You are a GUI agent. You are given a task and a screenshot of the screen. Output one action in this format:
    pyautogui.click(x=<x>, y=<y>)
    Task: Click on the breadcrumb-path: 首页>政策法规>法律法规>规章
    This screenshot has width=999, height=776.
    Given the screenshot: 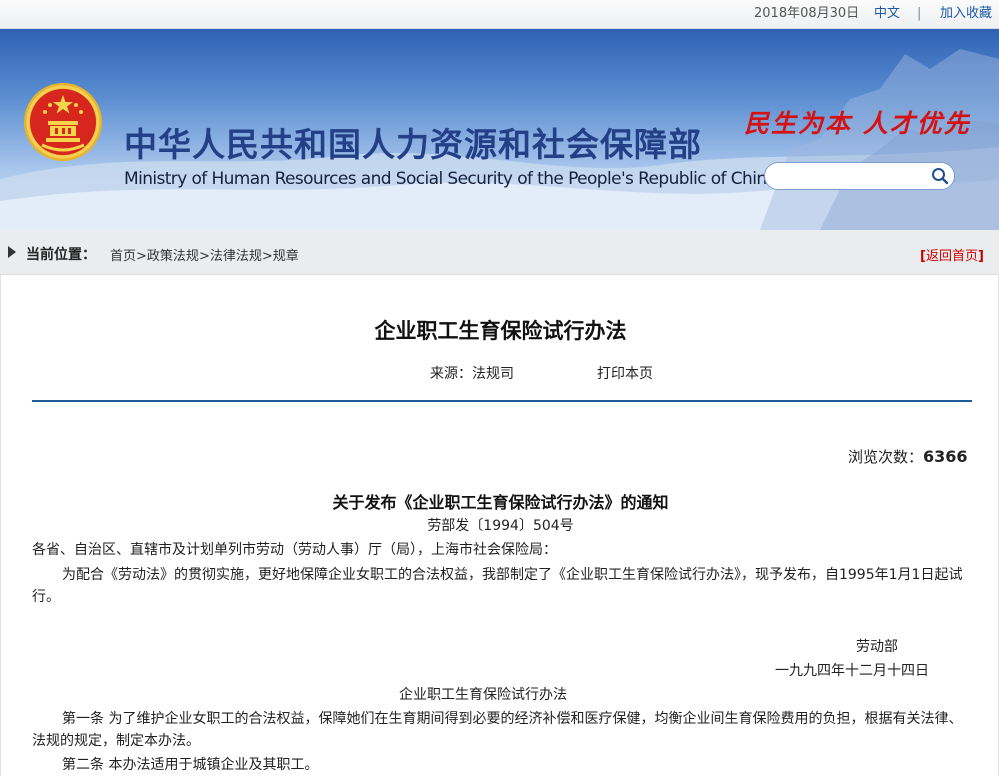 What is the action you would take?
    pyautogui.click(x=204, y=254)
    